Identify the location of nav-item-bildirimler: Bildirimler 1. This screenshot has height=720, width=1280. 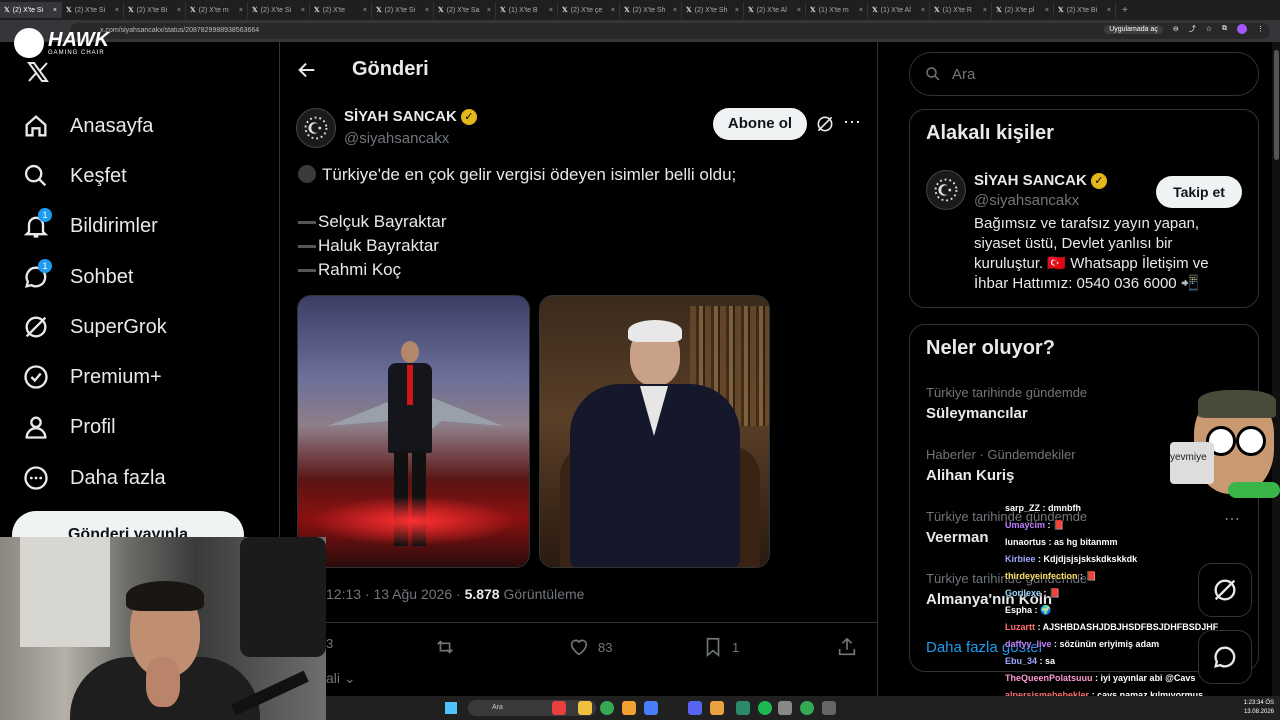
(90, 226).